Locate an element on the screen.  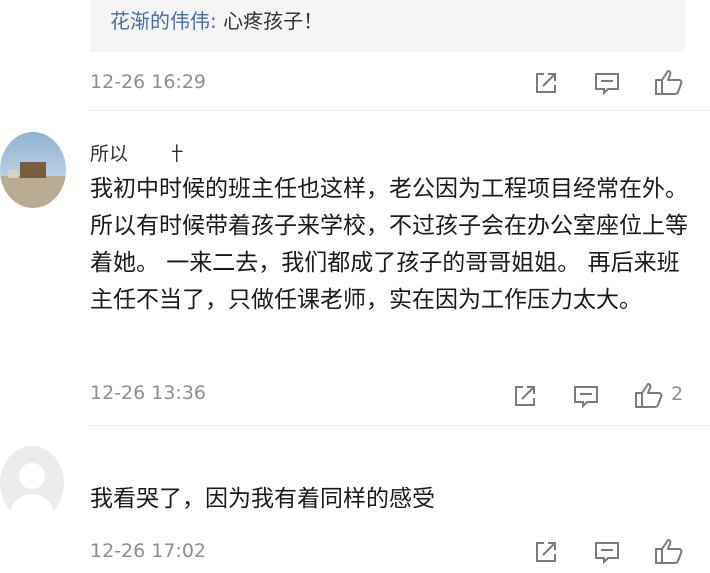
avatar-image is located at coordinates (33, 170).